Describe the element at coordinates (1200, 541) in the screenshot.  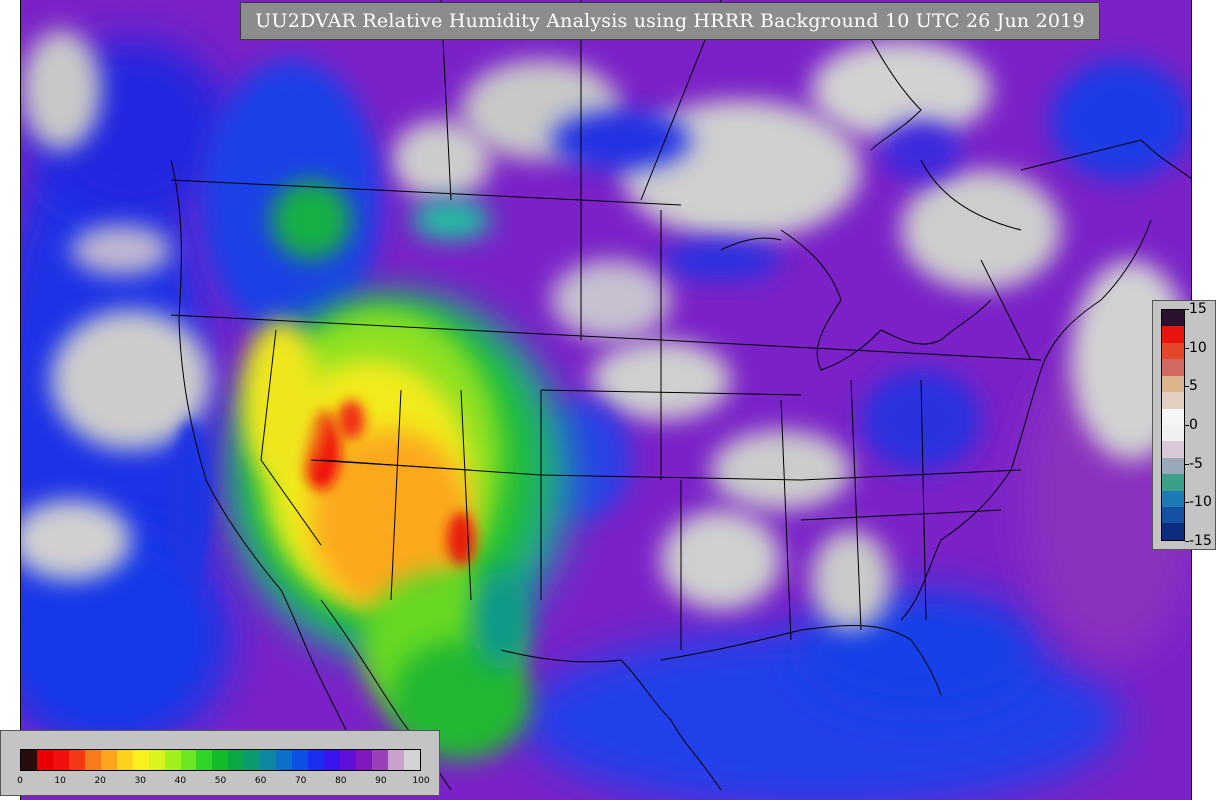
I see `increment-tick-label: -15` at that location.